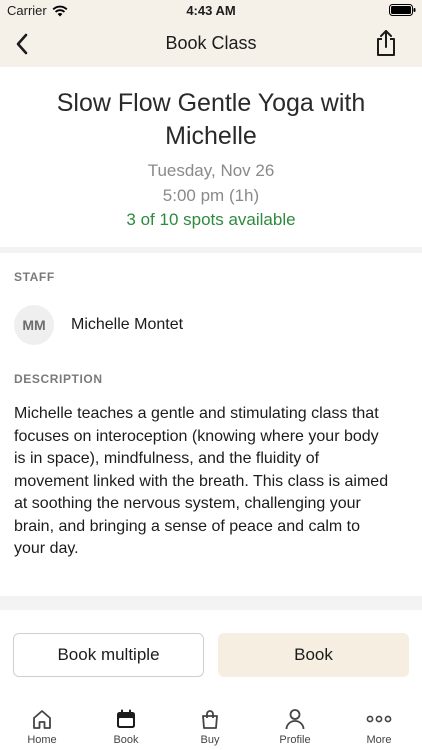 This screenshot has height=750, width=422. I want to click on calendar-icon, so click(126, 718).